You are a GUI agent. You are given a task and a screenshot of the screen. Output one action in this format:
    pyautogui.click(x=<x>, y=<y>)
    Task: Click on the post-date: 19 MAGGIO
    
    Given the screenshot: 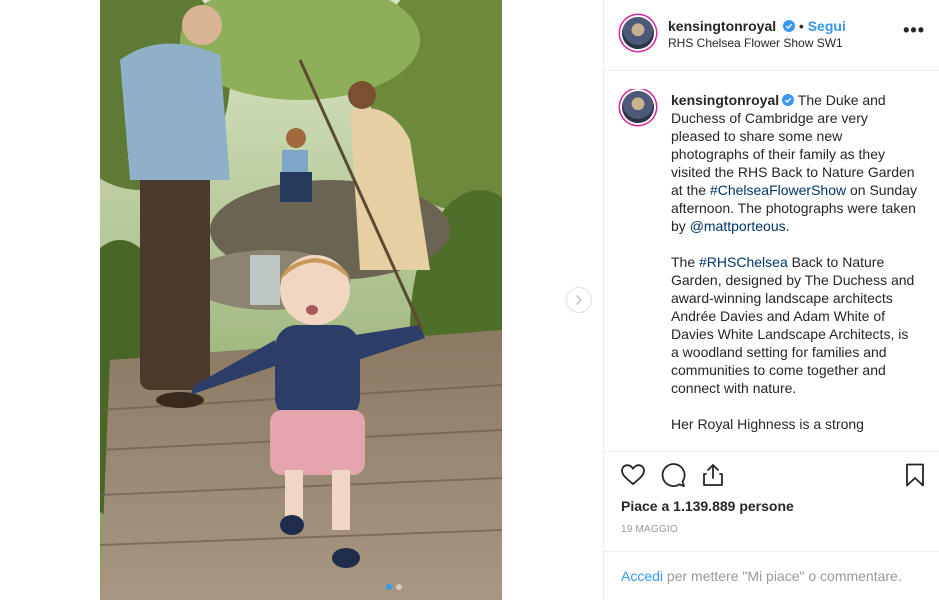 What is the action you would take?
    pyautogui.click(x=649, y=529)
    